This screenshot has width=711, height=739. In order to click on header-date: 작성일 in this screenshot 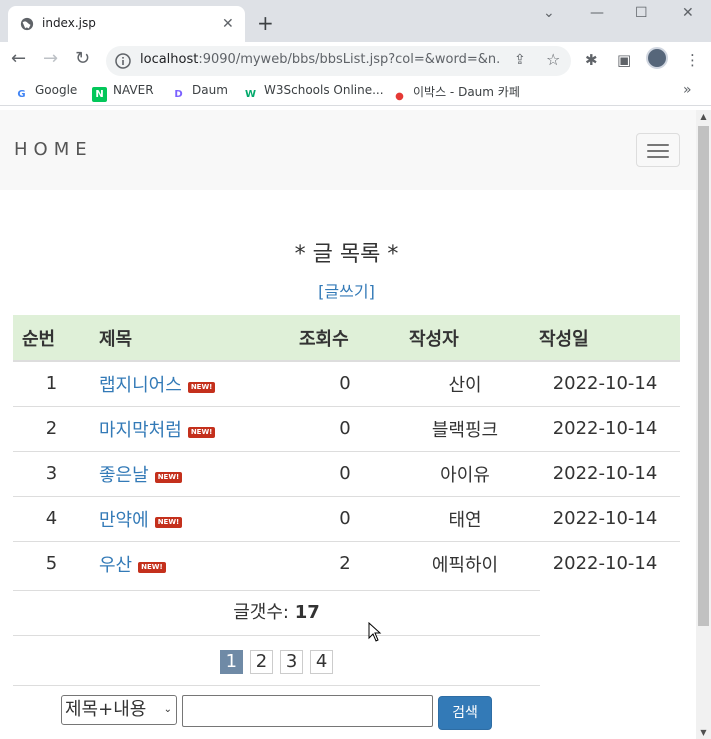, I will do `click(605, 338)`.